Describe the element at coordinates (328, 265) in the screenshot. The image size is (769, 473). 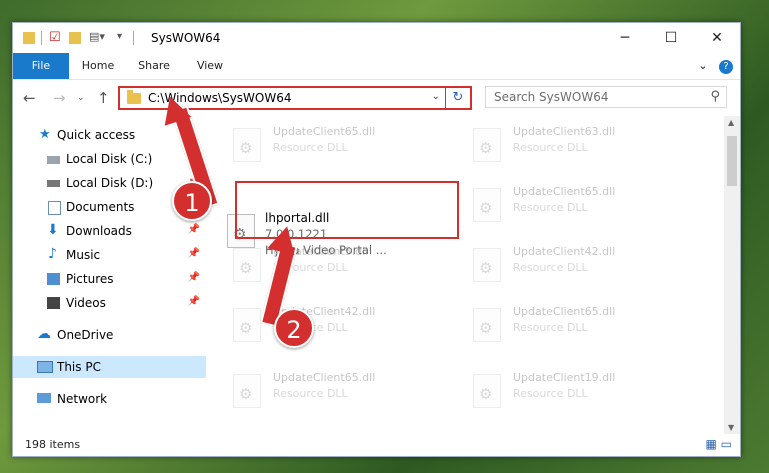
I see `list-item: UpdateClient5.dll Resource DLL` at that location.